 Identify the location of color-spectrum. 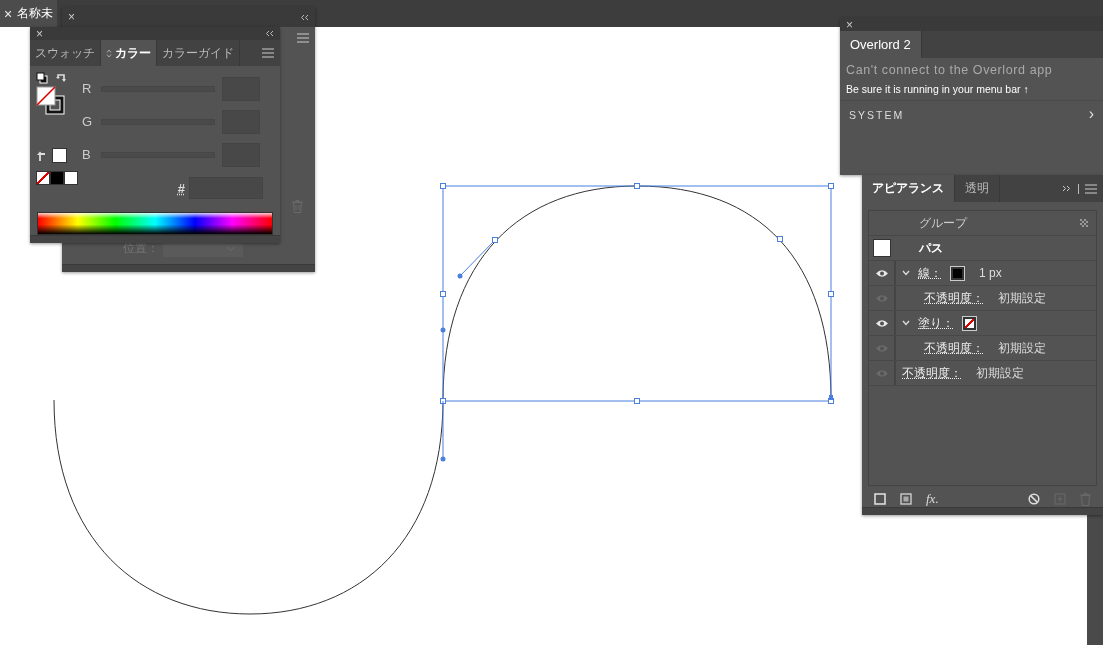
(155, 223).